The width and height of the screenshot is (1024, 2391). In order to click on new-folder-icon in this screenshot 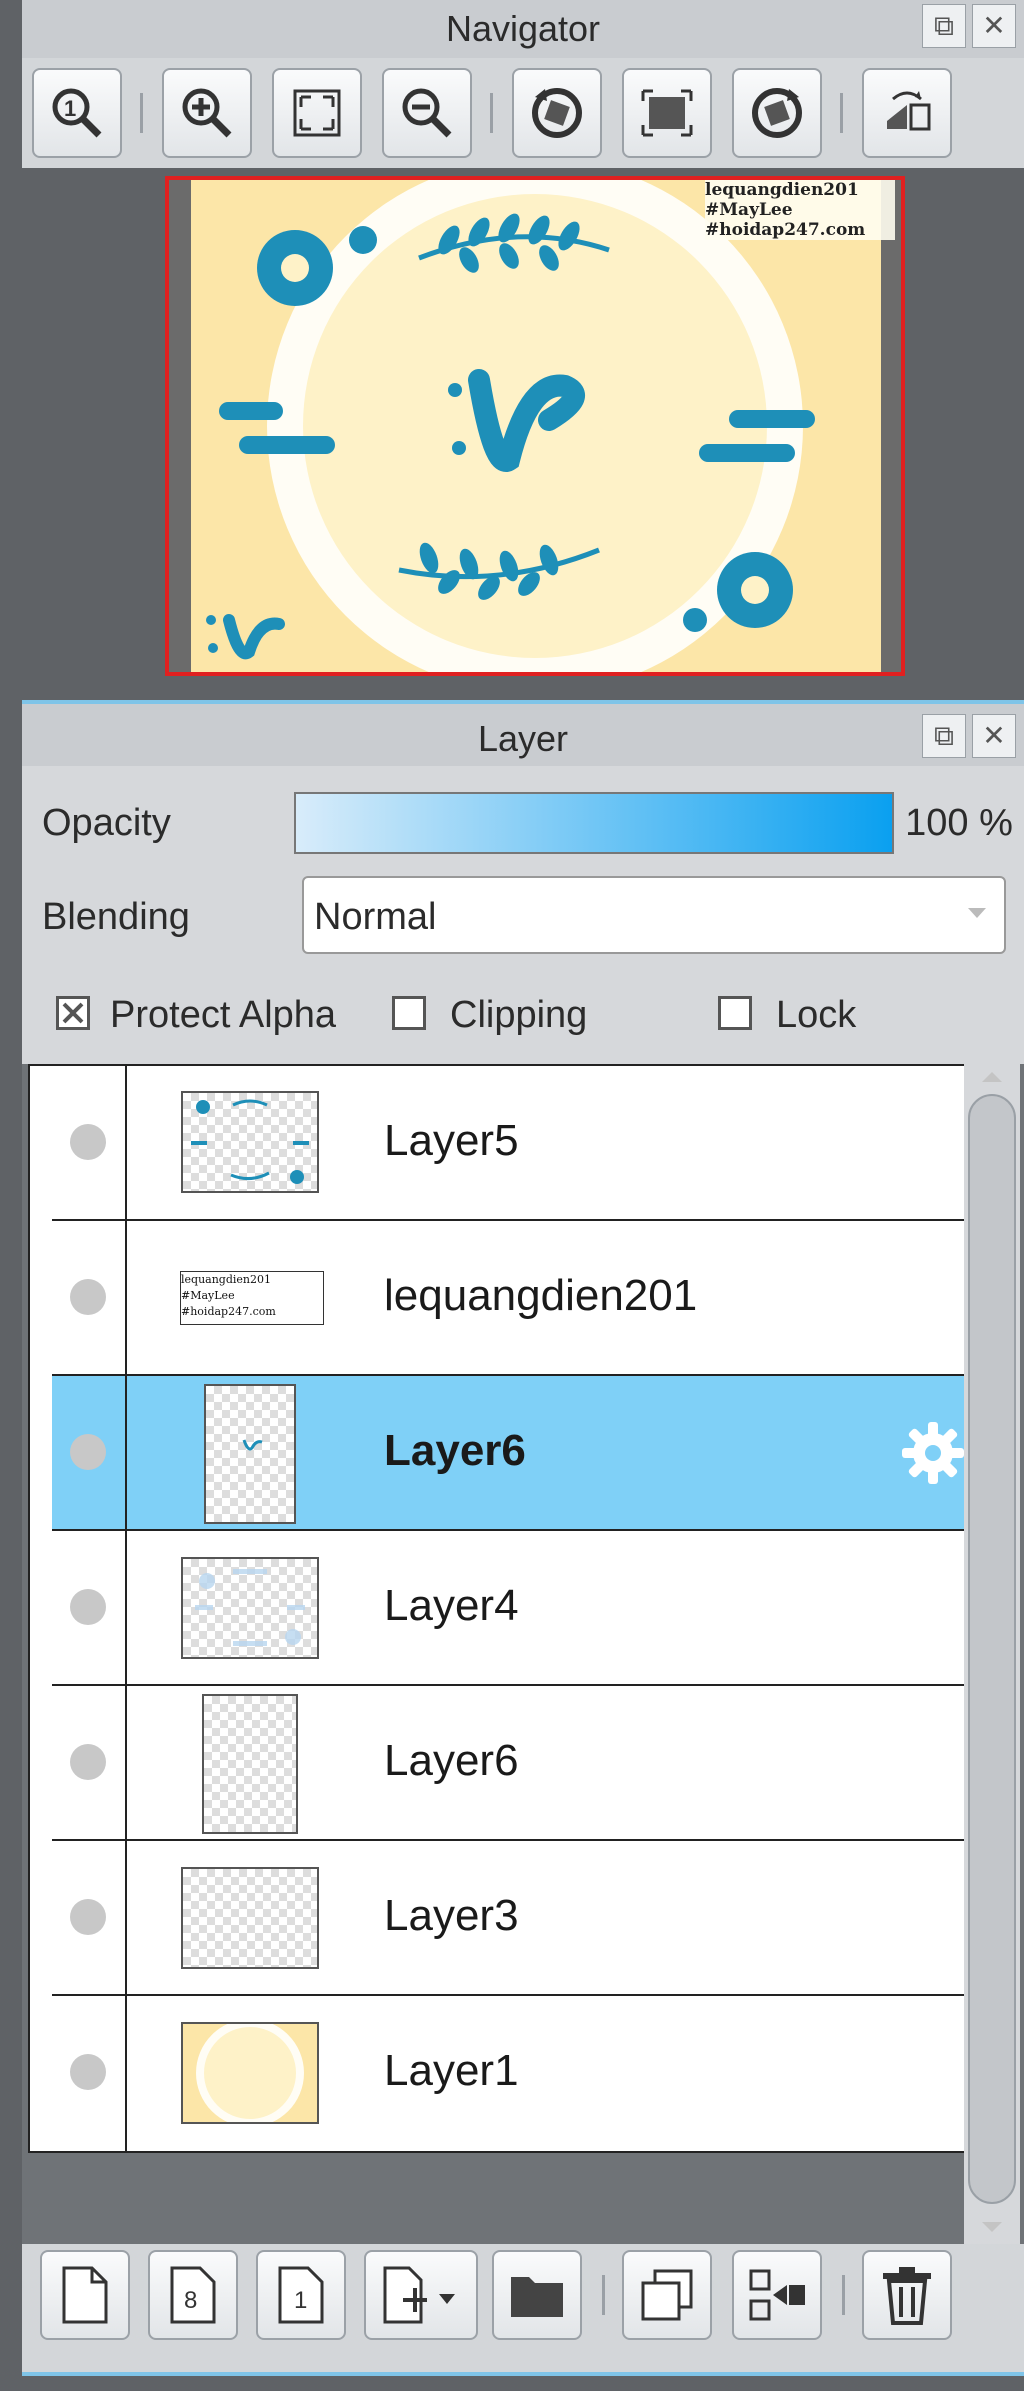, I will do `click(537, 2295)`.